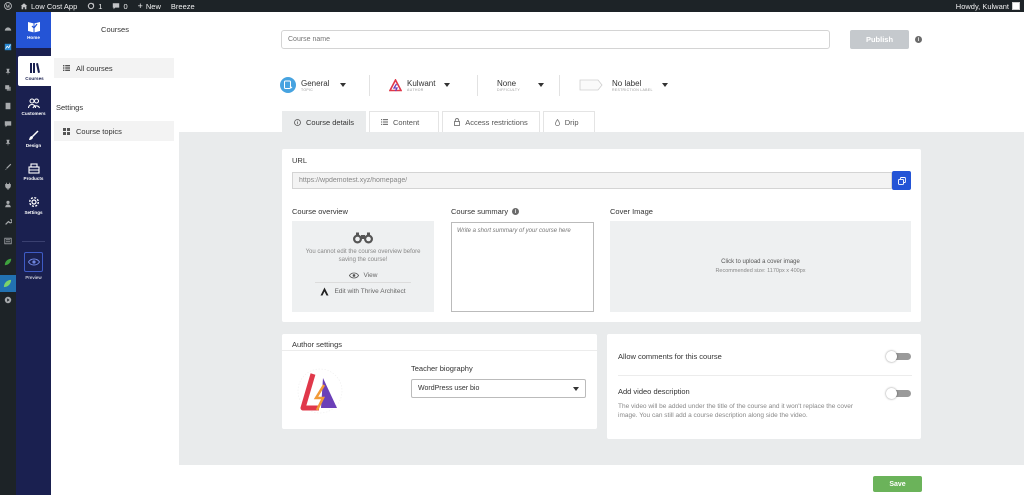 The height and width of the screenshot is (495, 1024). I want to click on site-name-link: Low Cost App, so click(48, 6).